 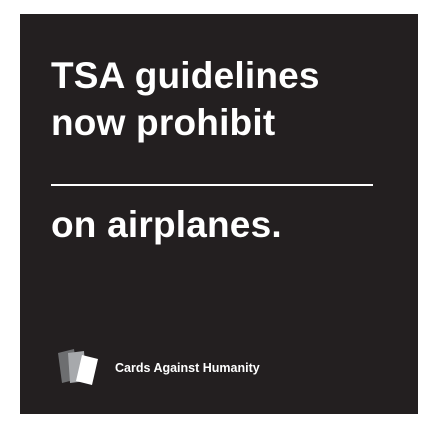 I want to click on brand-name: Cards Against Humanity, so click(x=187, y=368).